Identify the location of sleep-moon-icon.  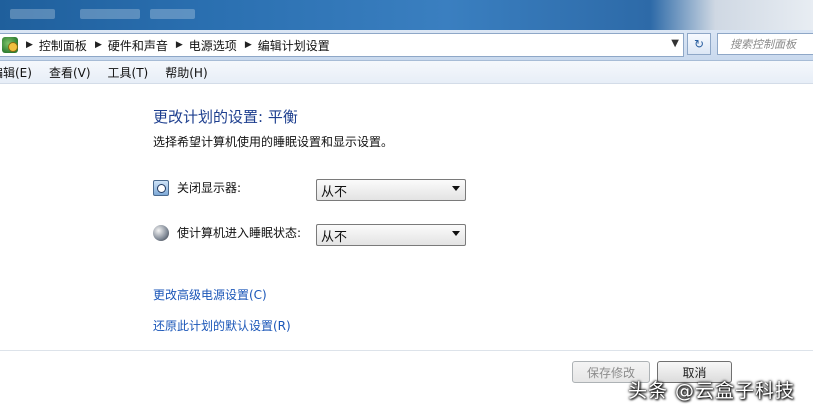
(161, 232).